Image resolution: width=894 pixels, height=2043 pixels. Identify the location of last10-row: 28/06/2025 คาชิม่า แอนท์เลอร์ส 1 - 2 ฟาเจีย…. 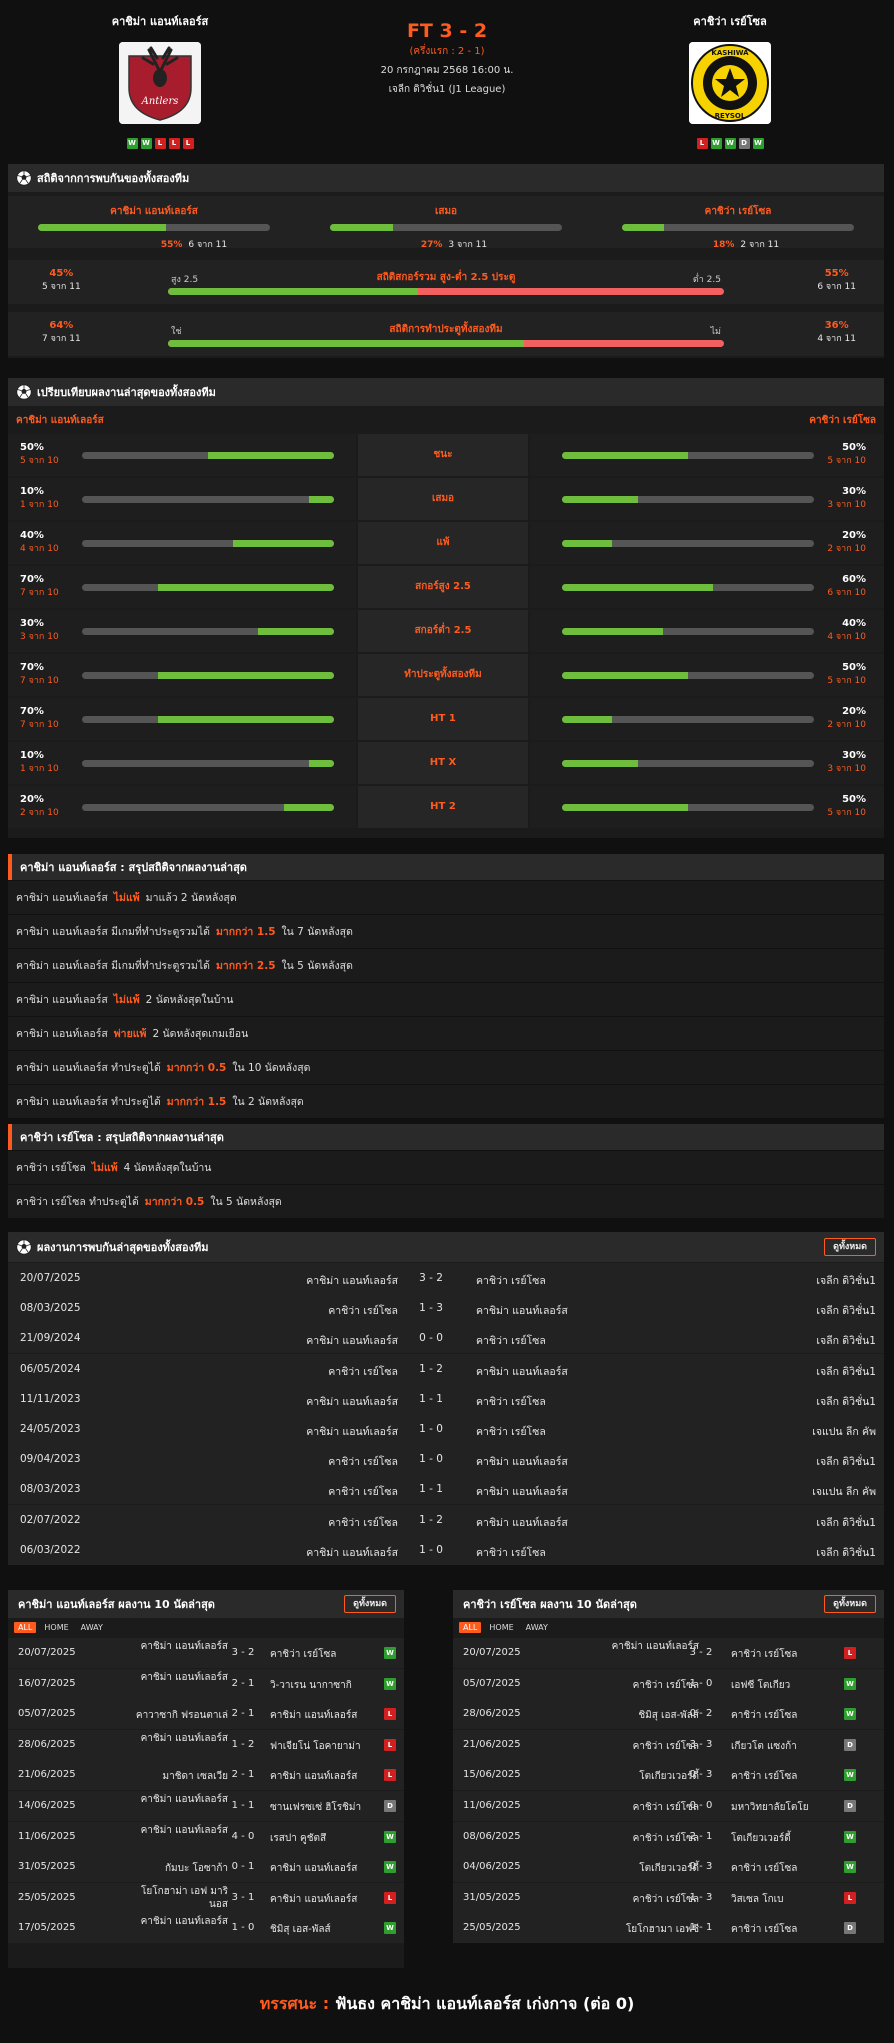
(206, 1744).